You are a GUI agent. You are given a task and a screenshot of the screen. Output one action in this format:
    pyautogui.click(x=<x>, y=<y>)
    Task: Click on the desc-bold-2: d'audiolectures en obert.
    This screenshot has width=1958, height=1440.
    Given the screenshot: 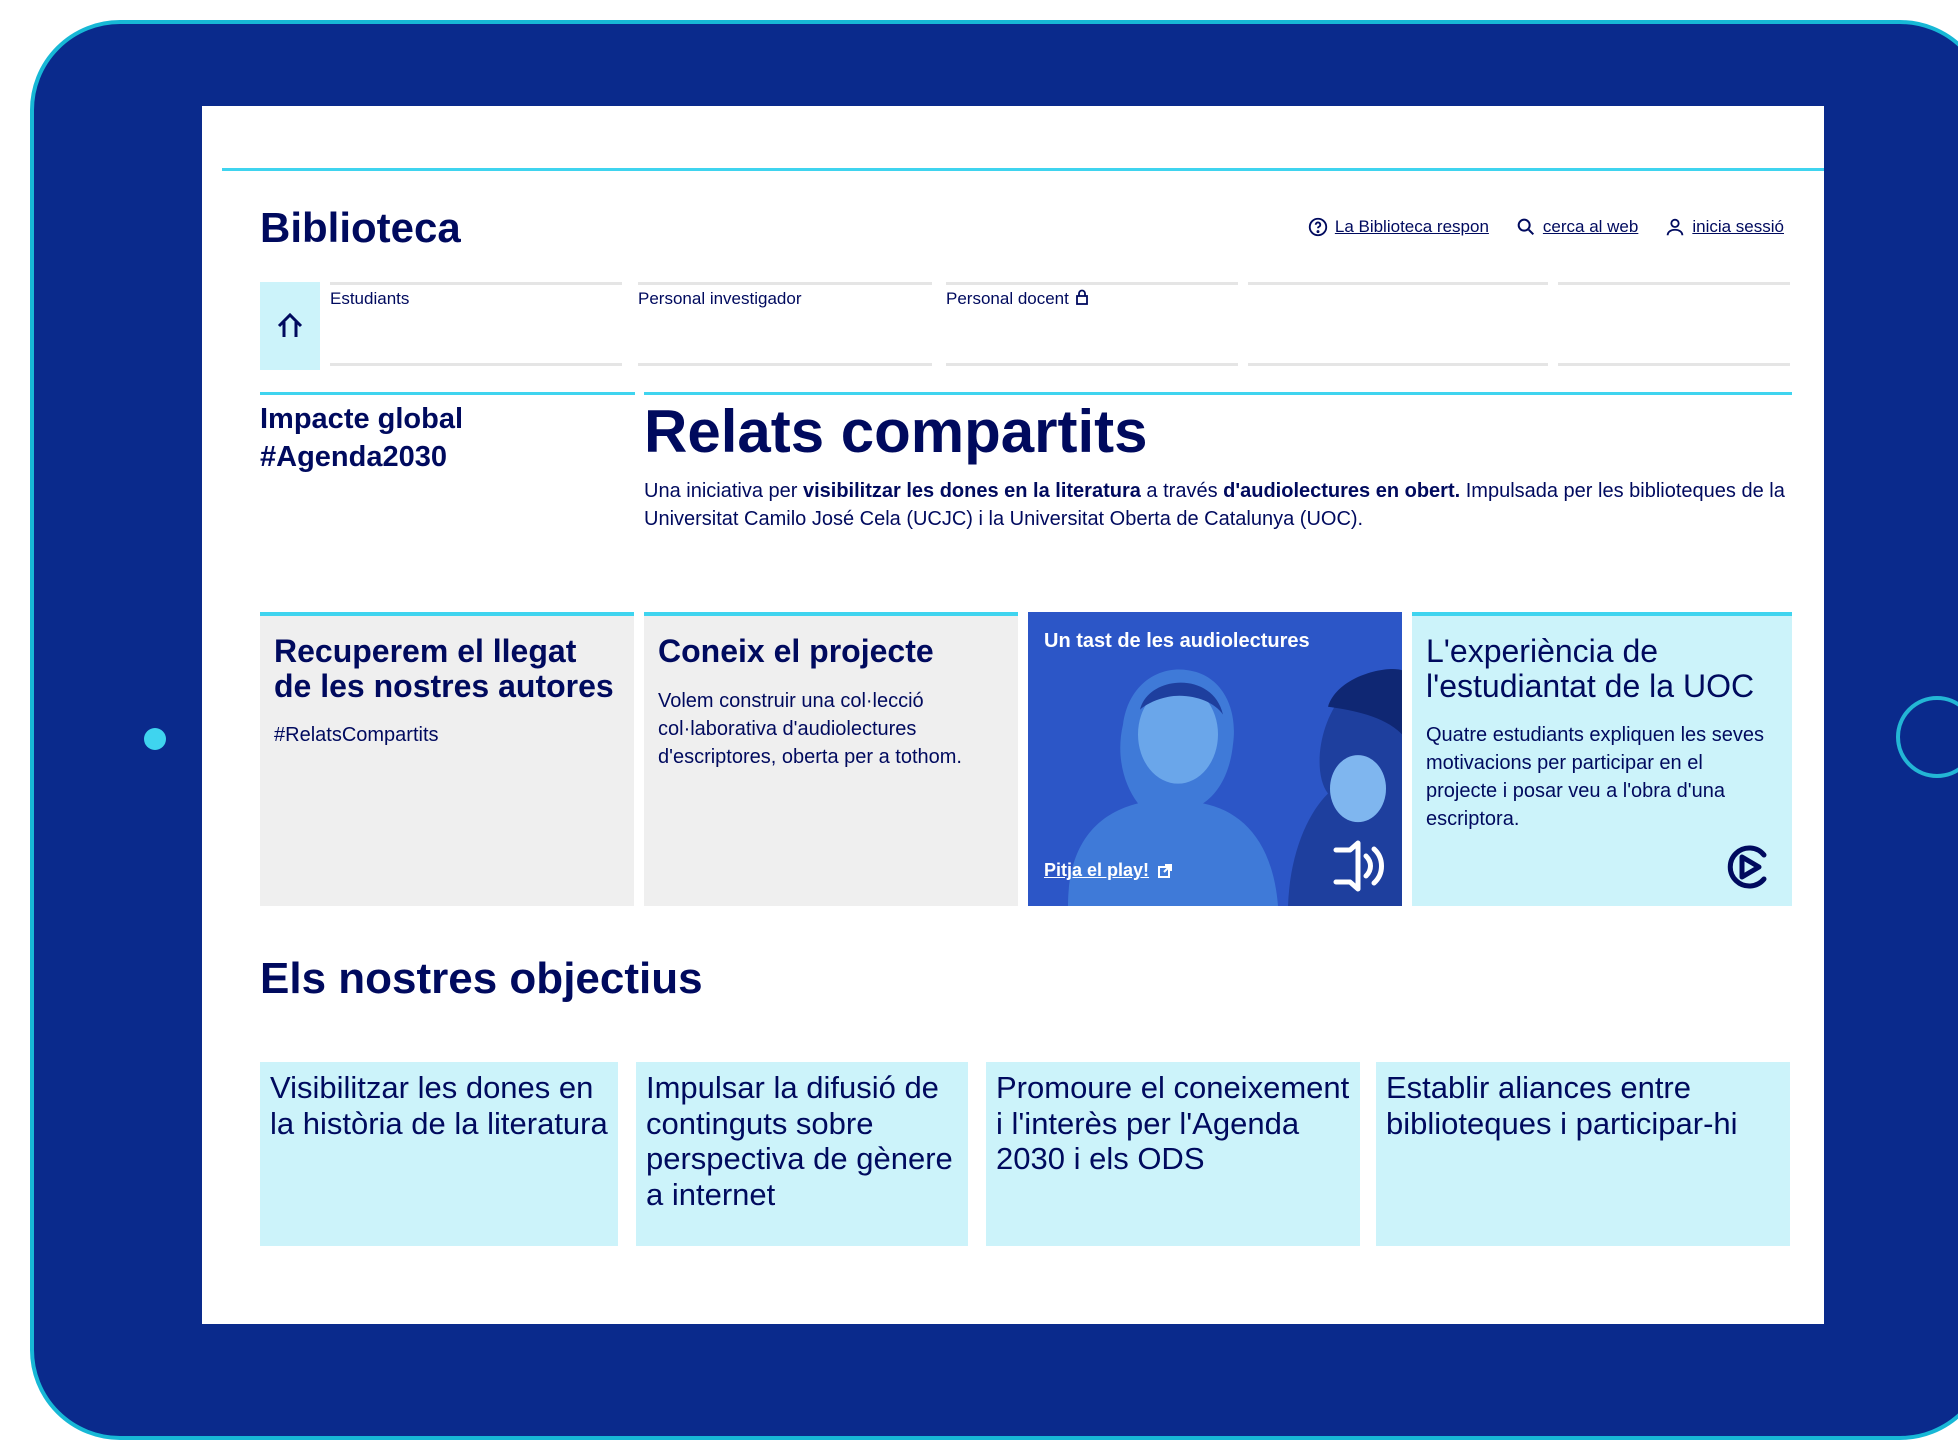 What is the action you would take?
    pyautogui.click(x=1342, y=491)
    